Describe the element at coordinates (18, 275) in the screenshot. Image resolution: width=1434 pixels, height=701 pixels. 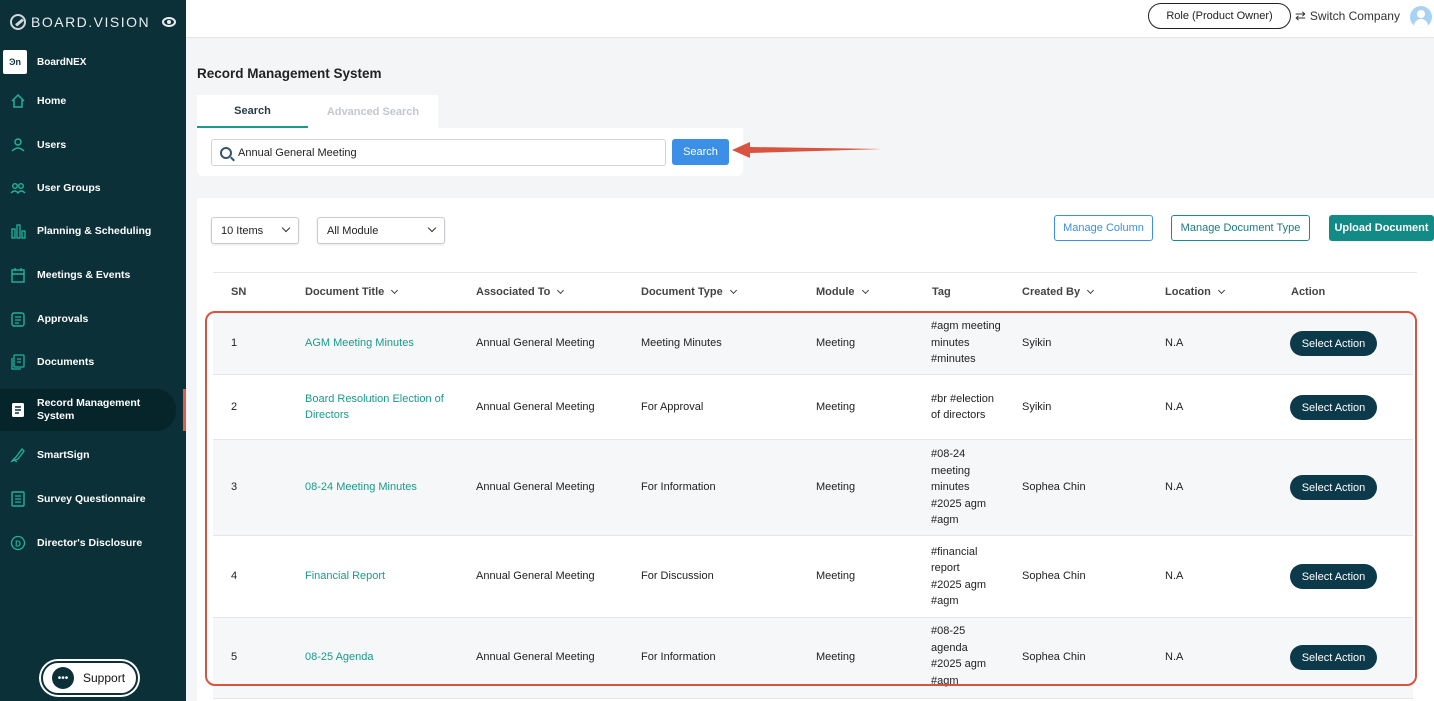
I see `calendar-icon` at that location.